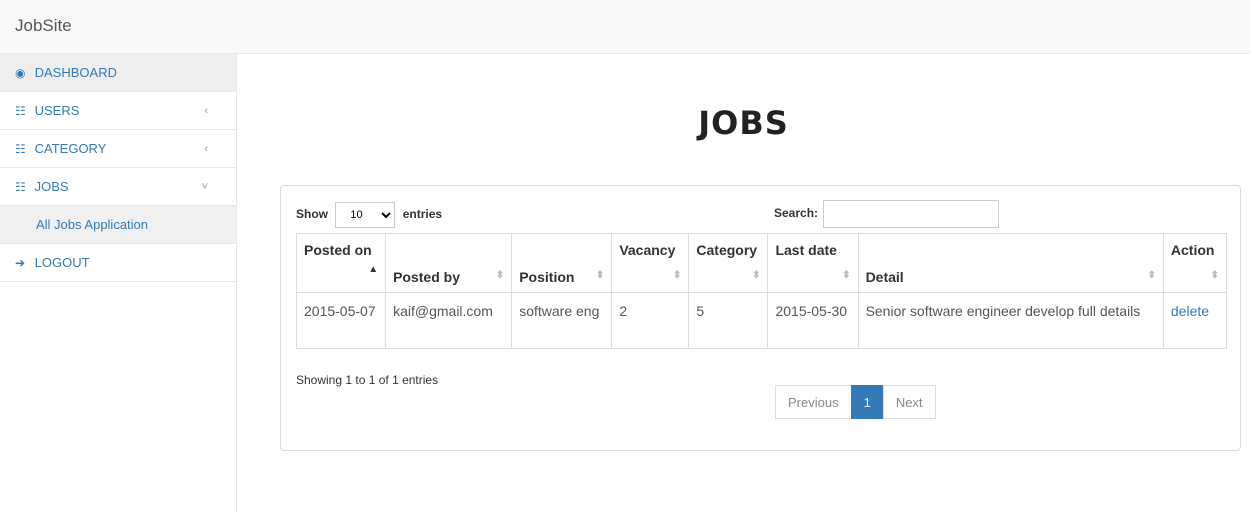 Image resolution: width=1250 pixels, height=512 pixels. Describe the element at coordinates (1195, 263) in the screenshot. I see `column-header-action: Action ⬍` at that location.